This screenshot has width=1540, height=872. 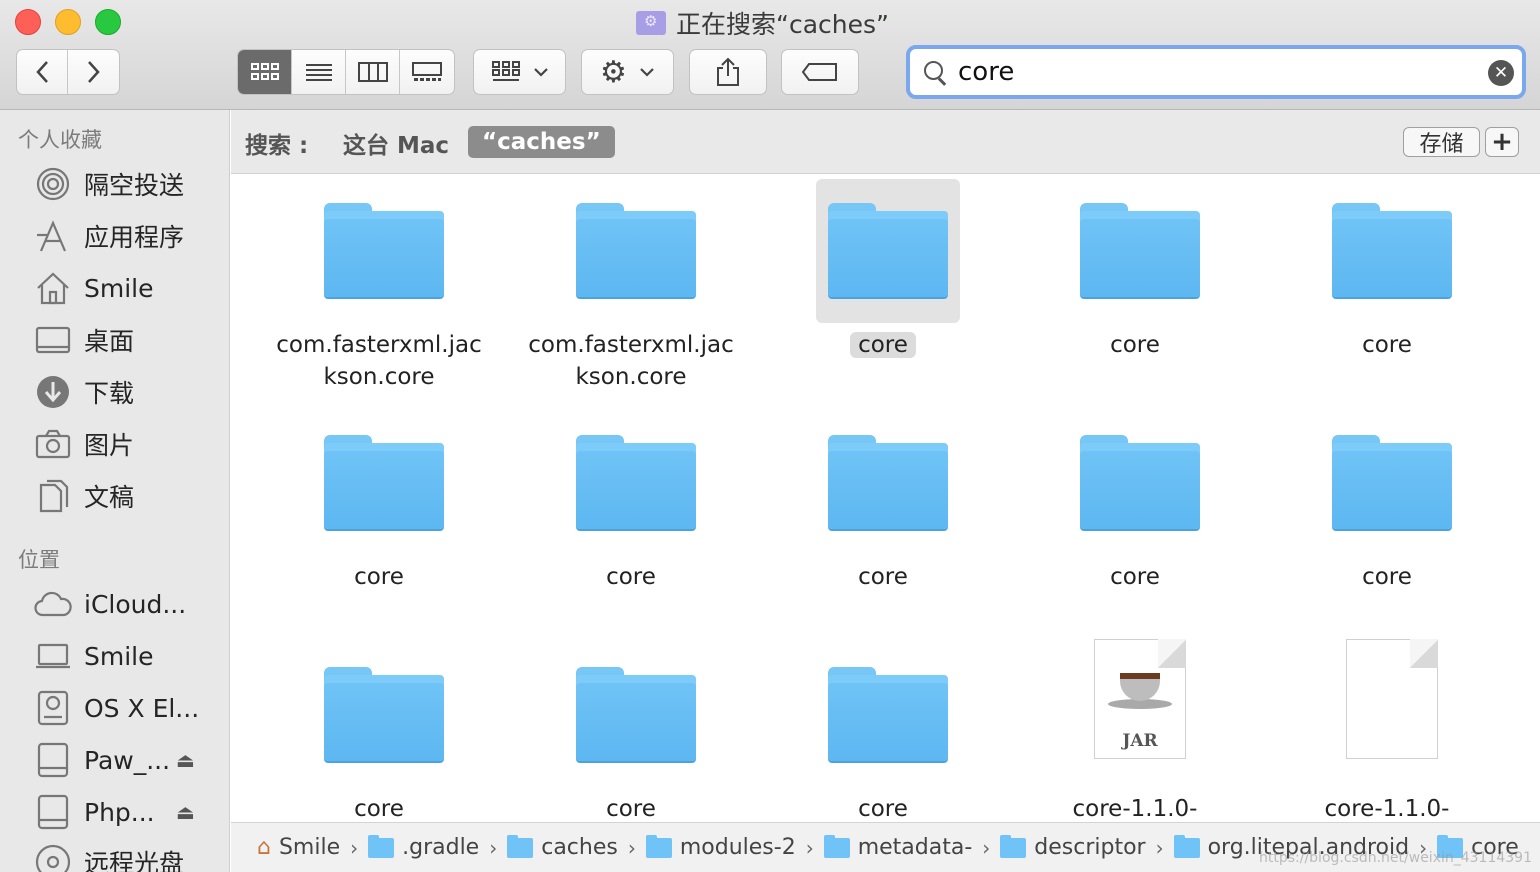 What do you see at coordinates (42, 72) in the screenshot?
I see `back-button` at bounding box center [42, 72].